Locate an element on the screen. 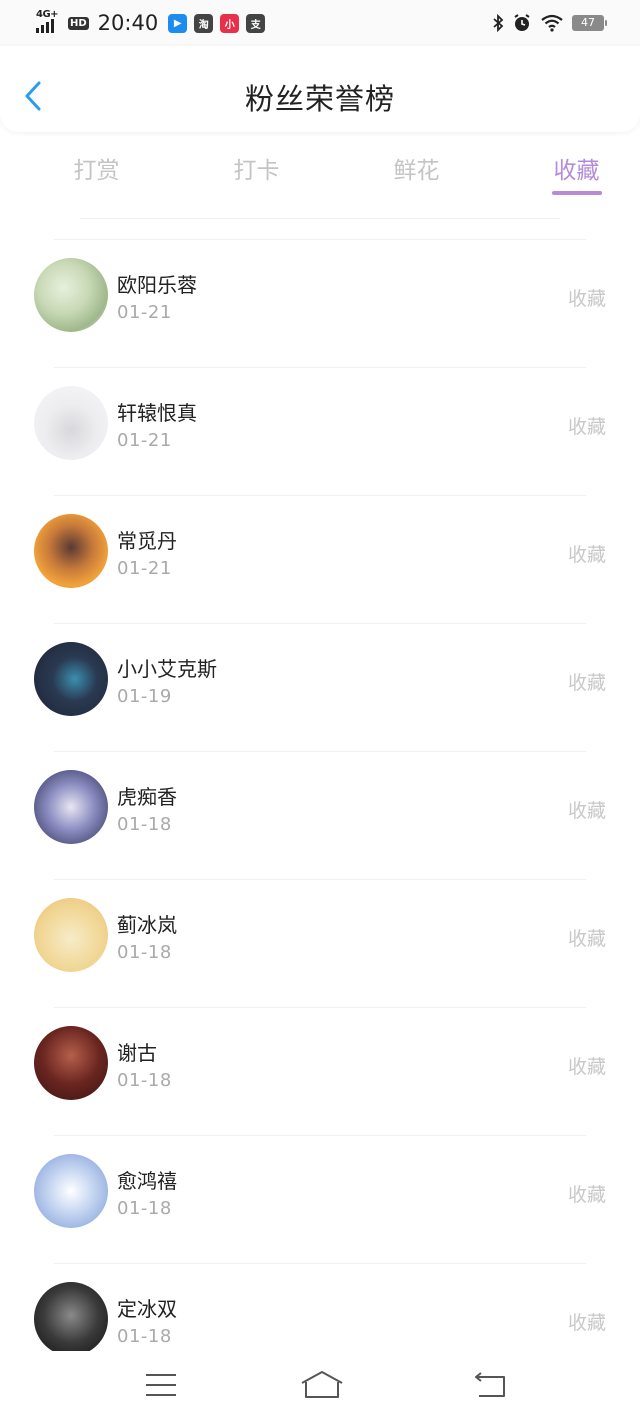 The height and width of the screenshot is (1423, 640). hd-badge: HD is located at coordinates (78, 23).